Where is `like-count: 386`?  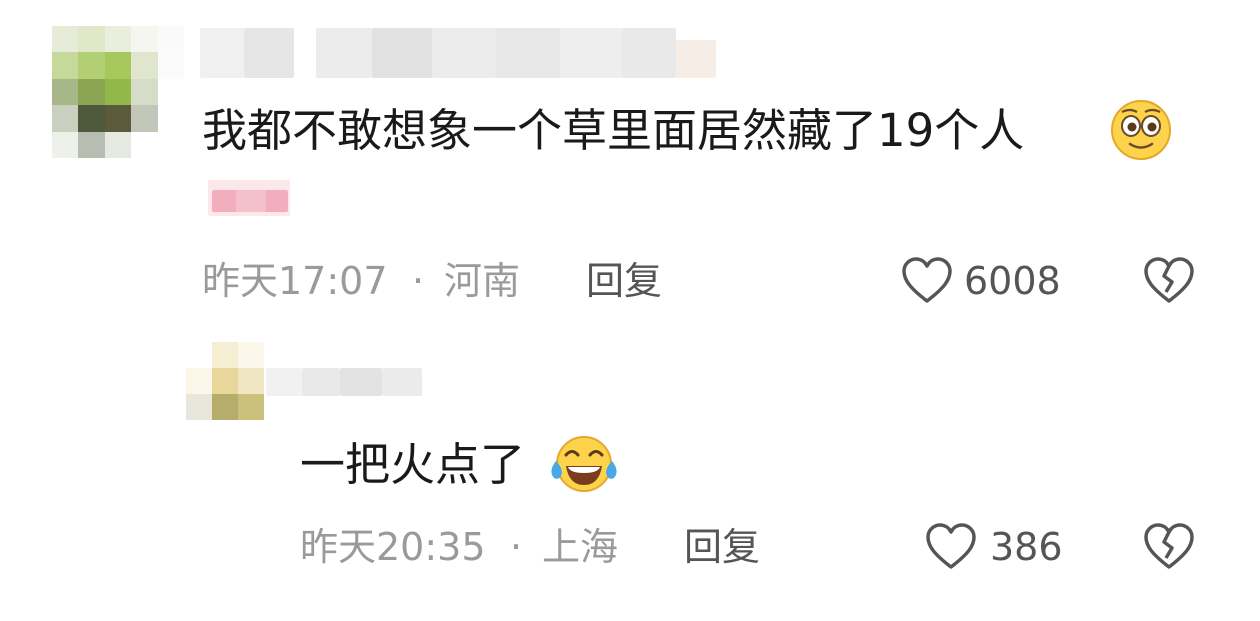
like-count: 386 is located at coordinates (1026, 547).